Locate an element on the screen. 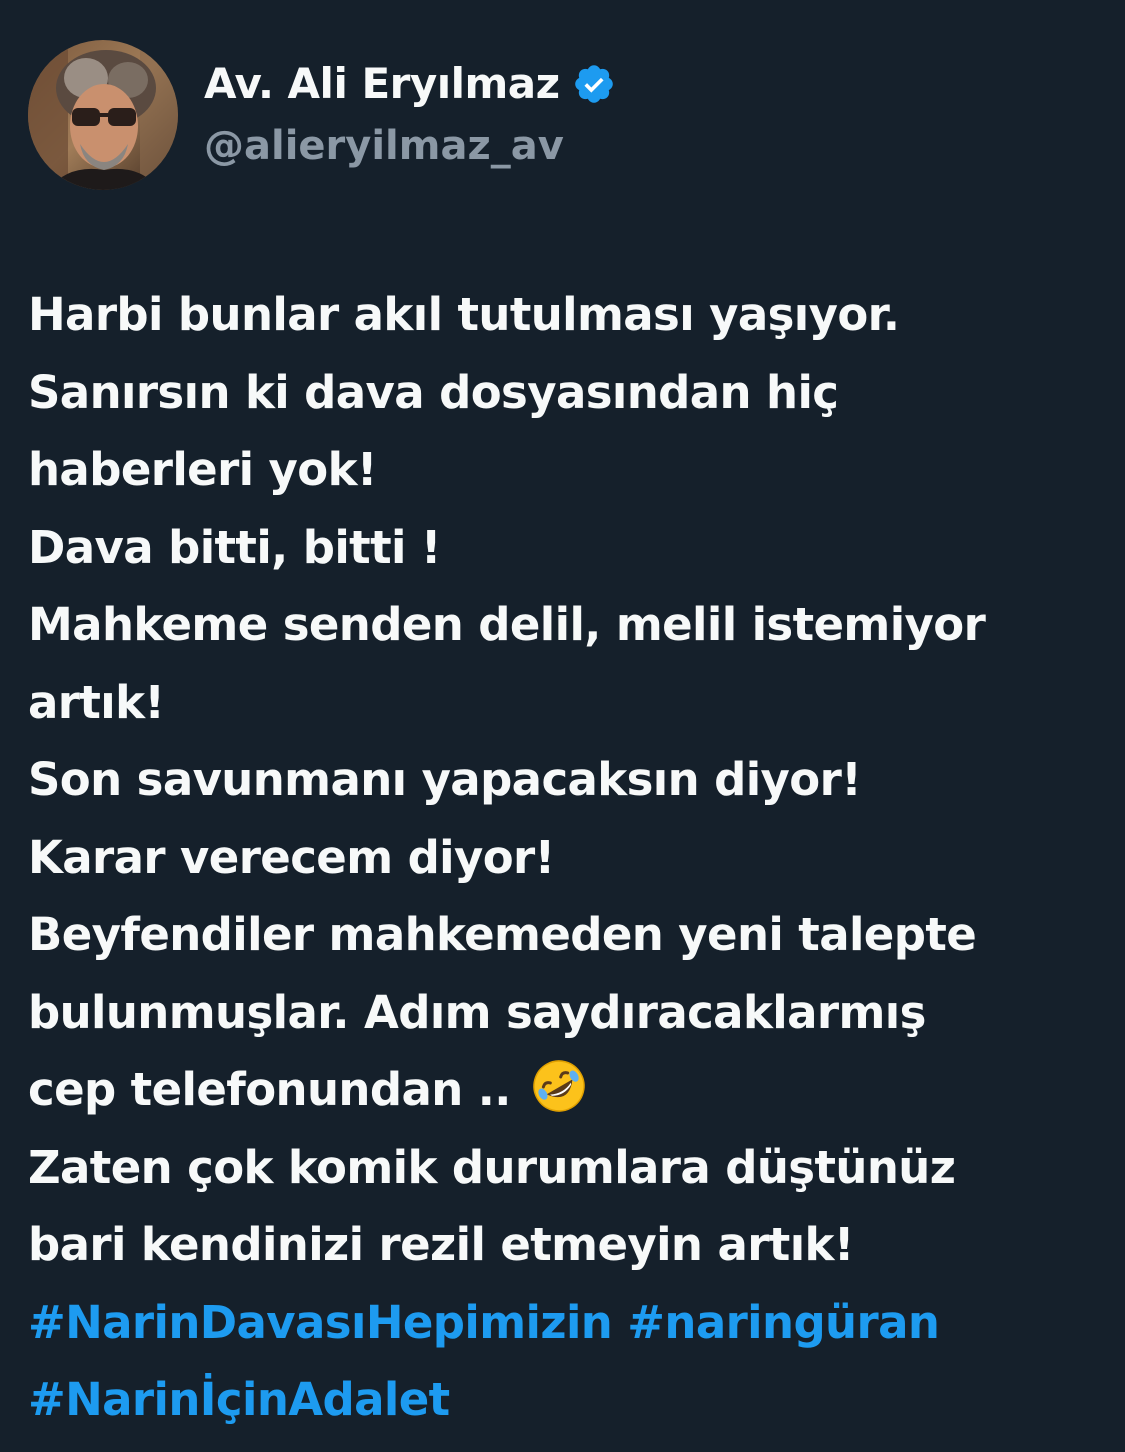 The height and width of the screenshot is (1452, 1125). hashtag-link: #naringüran is located at coordinates (783, 1322).